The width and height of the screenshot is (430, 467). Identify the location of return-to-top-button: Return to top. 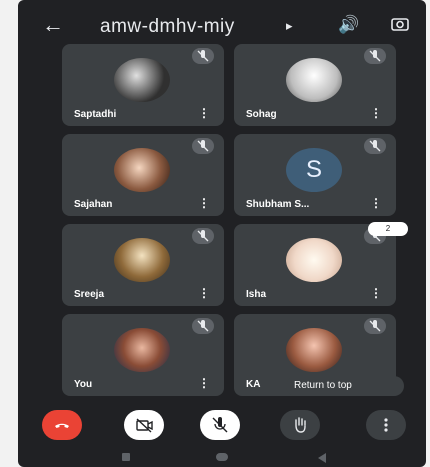
(345, 386).